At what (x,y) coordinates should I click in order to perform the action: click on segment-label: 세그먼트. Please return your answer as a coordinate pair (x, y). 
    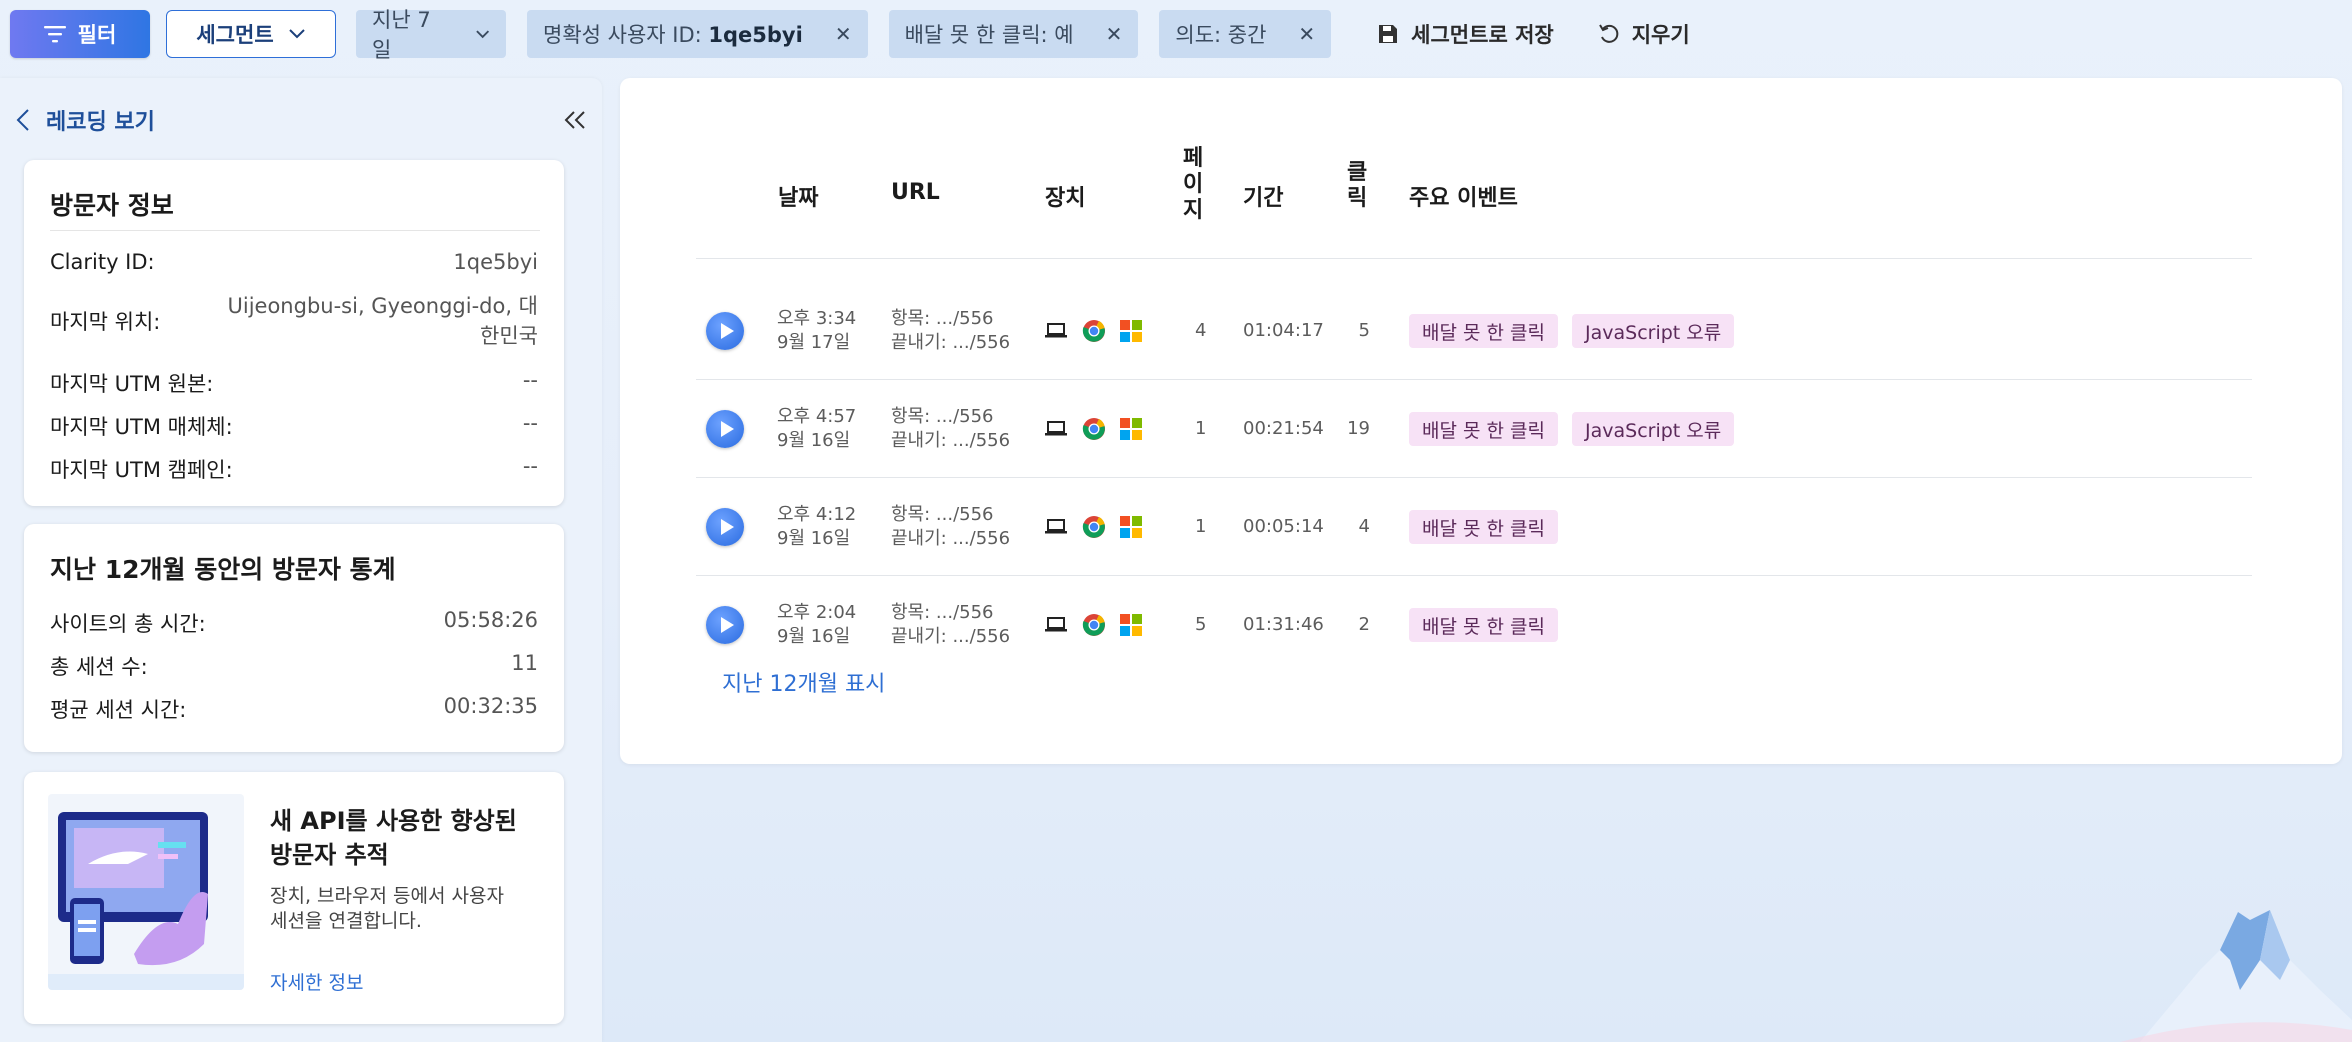
    Looking at the image, I should click on (235, 35).